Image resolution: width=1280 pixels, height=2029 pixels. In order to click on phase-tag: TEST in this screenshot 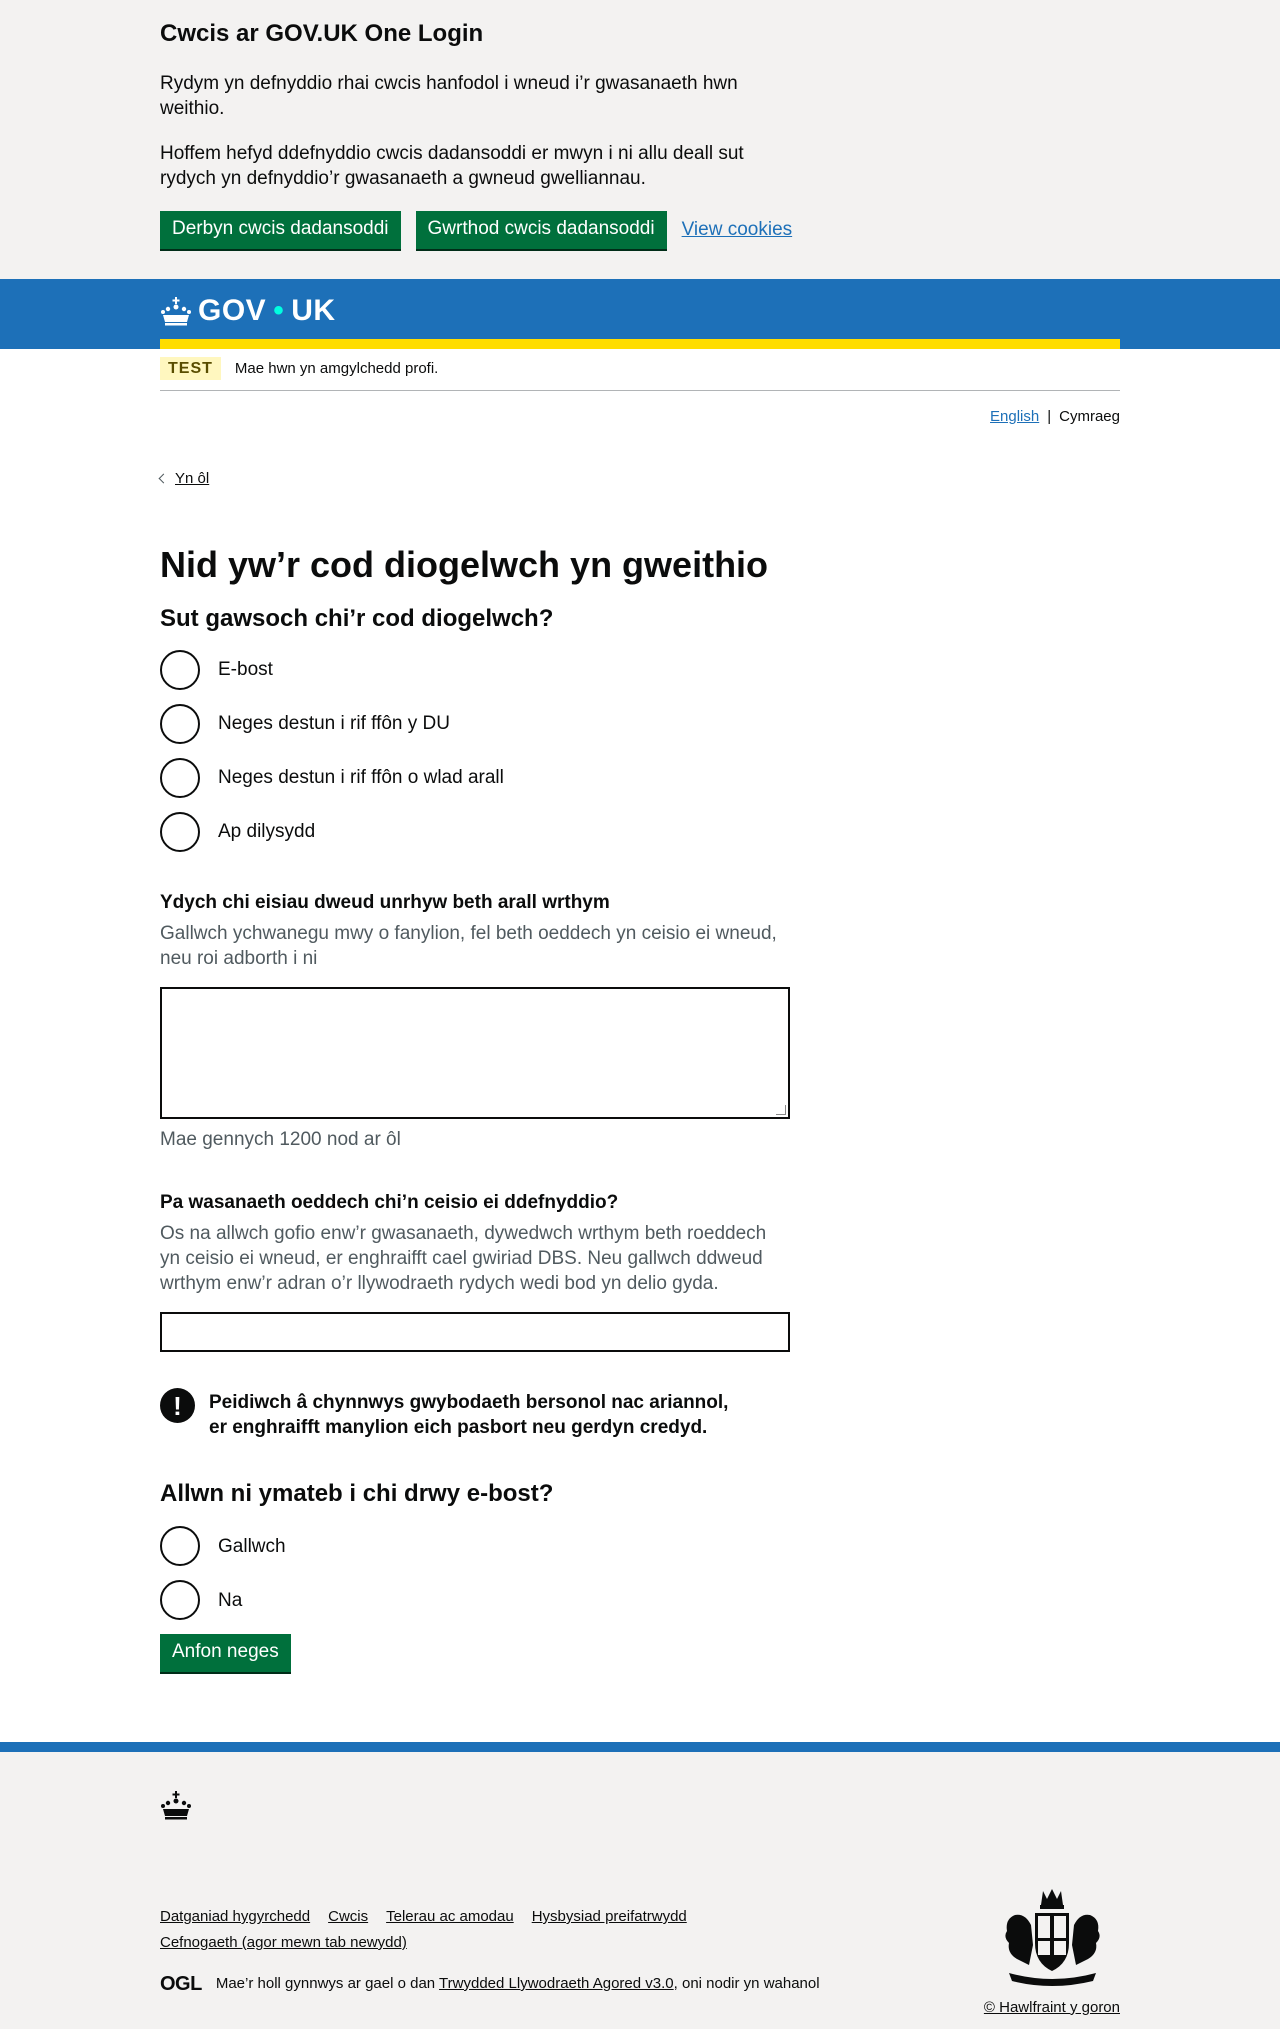, I will do `click(190, 368)`.